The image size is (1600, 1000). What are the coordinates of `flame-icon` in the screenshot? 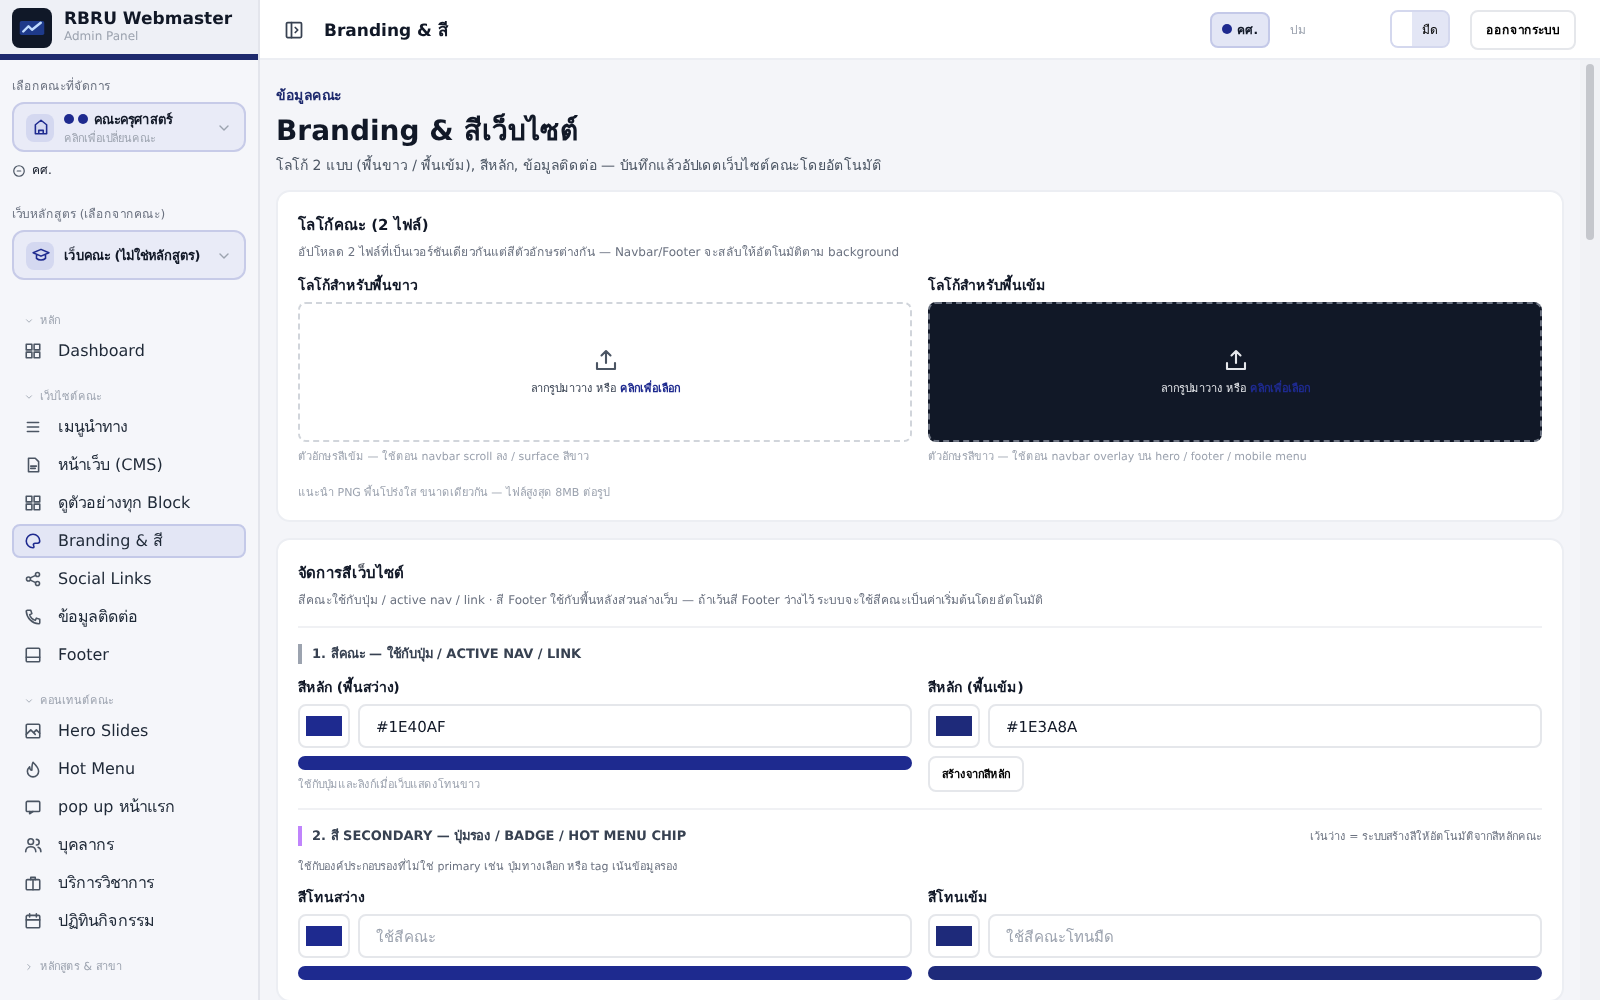 It's located at (33, 769).